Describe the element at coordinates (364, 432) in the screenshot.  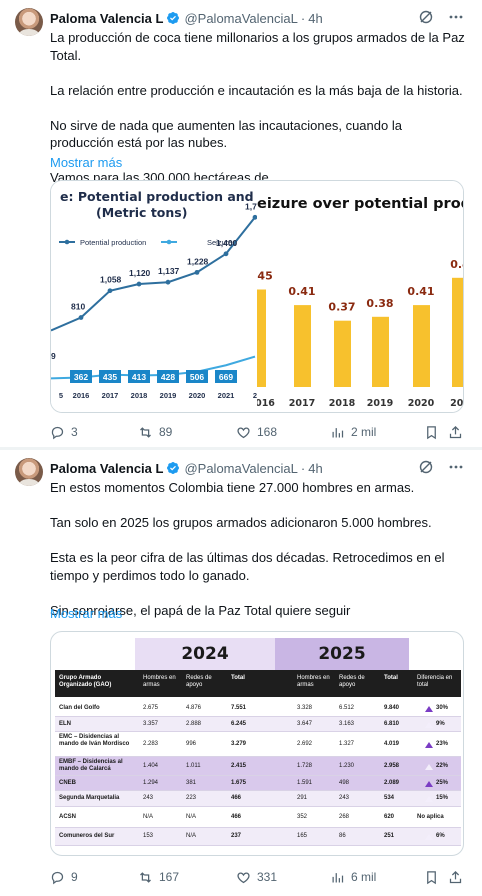
I see `views-count: 2 mil` at that location.